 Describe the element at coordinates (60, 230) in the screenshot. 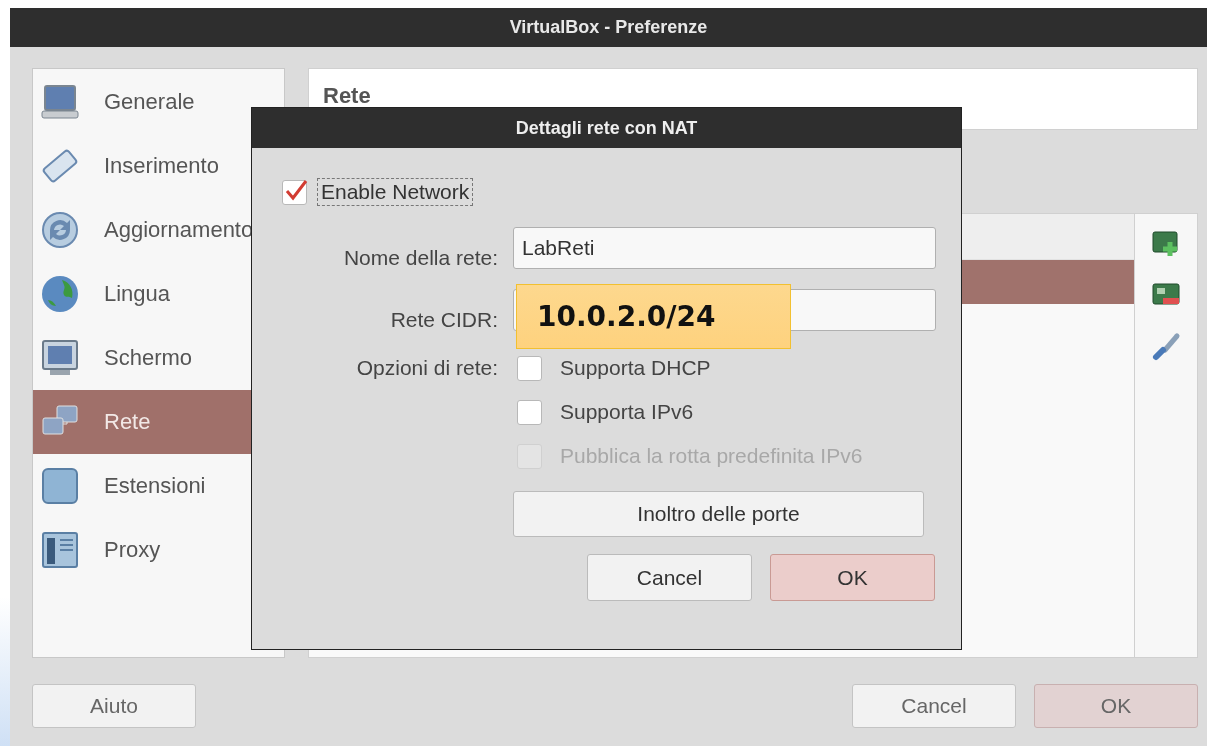

I see `sync-icon` at that location.